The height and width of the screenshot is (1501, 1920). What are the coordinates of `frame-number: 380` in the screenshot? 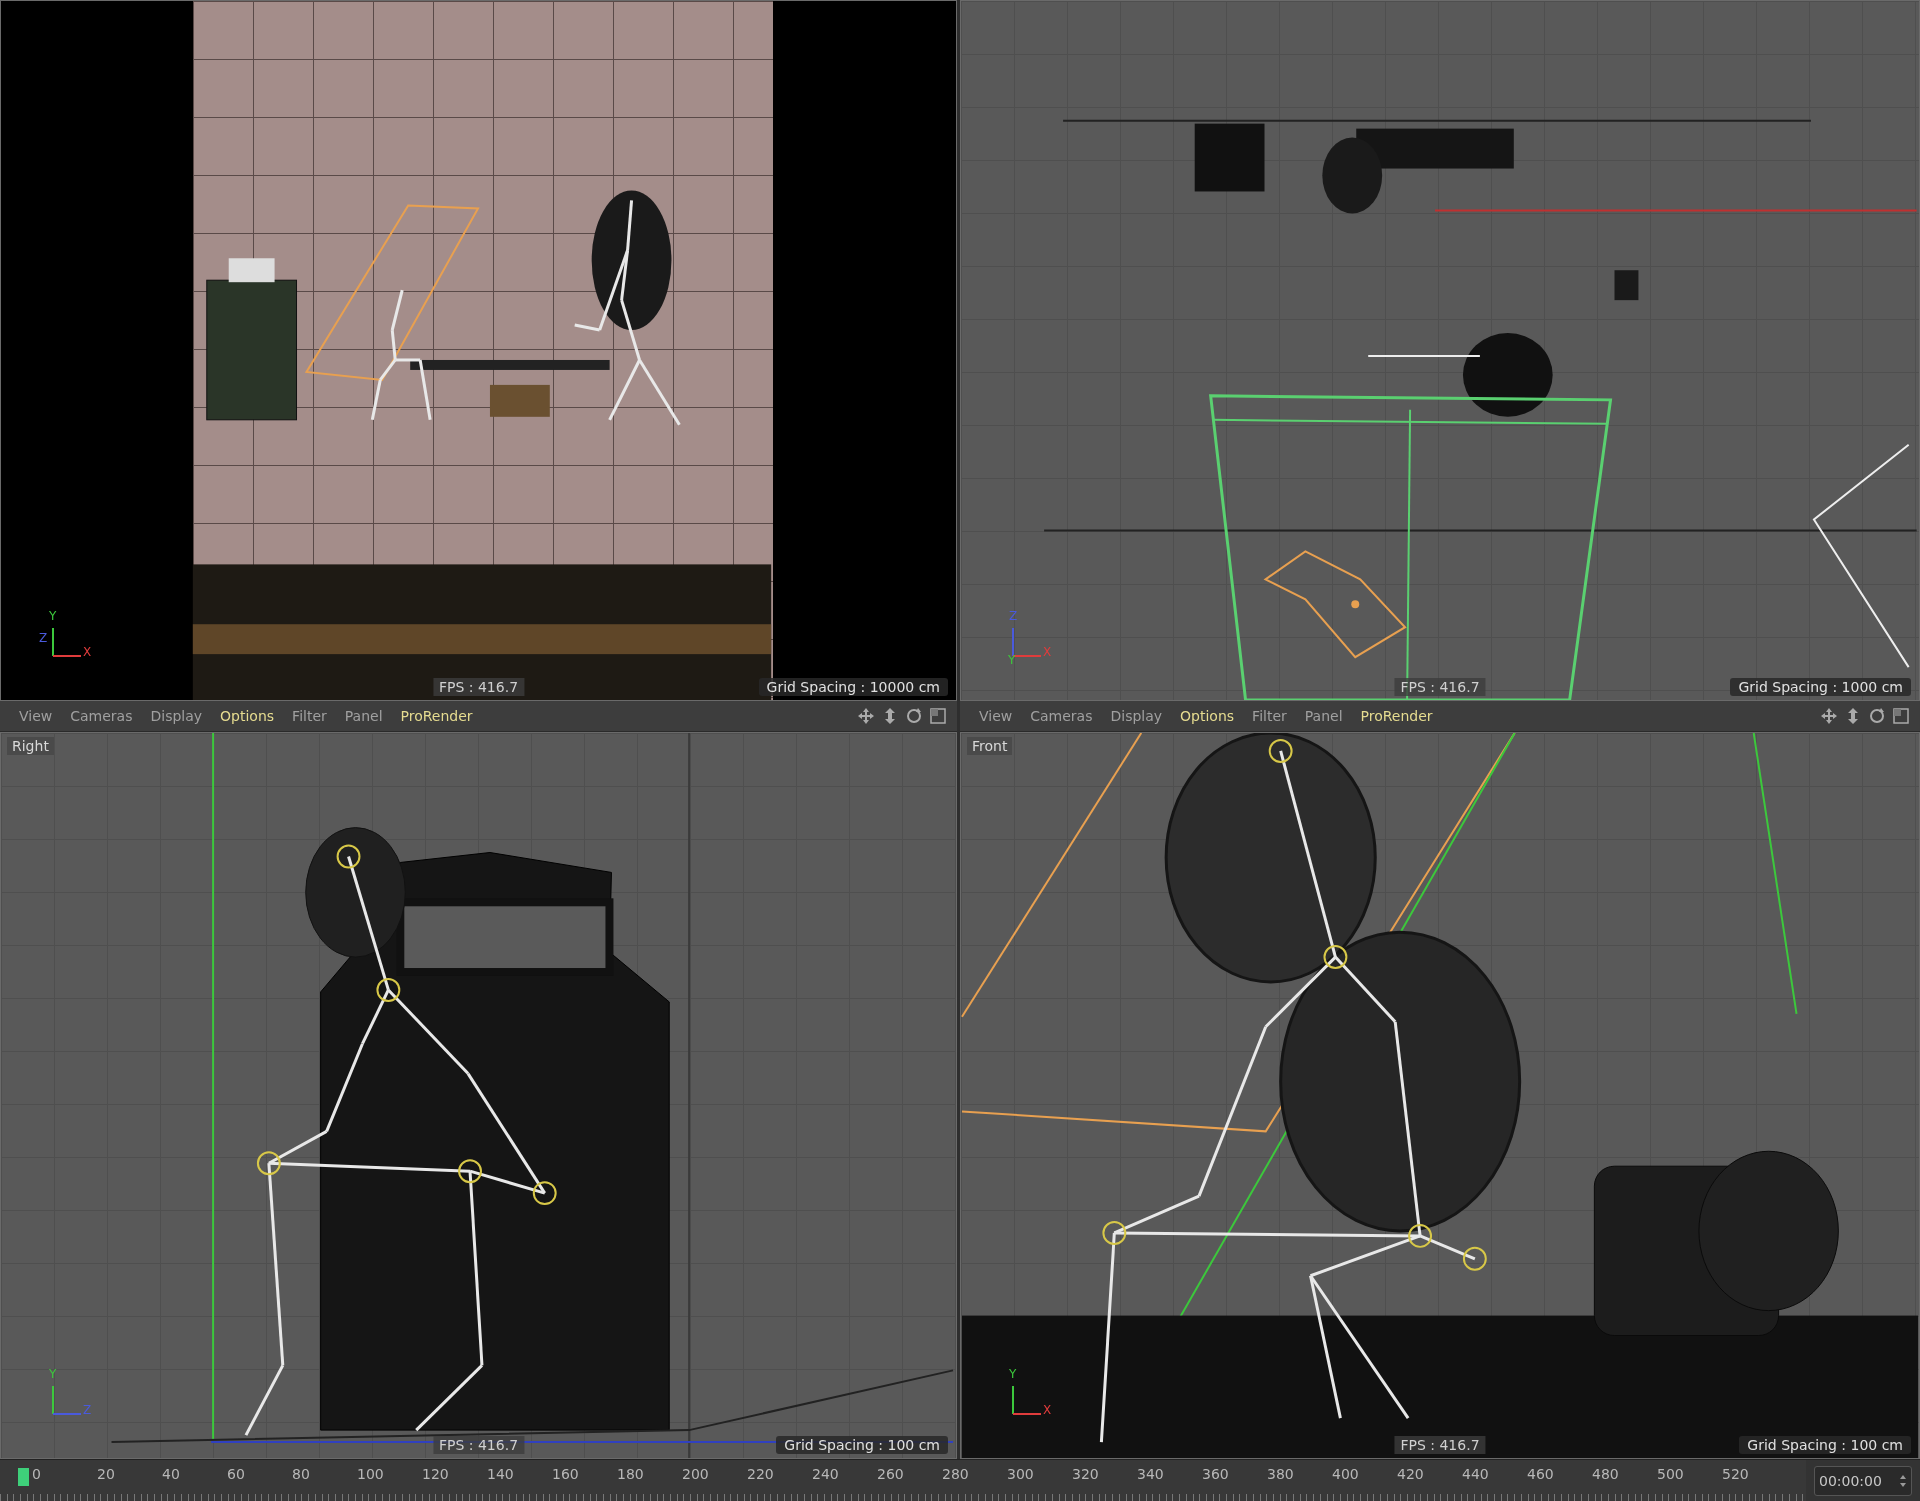 It's located at (1281, 1474).